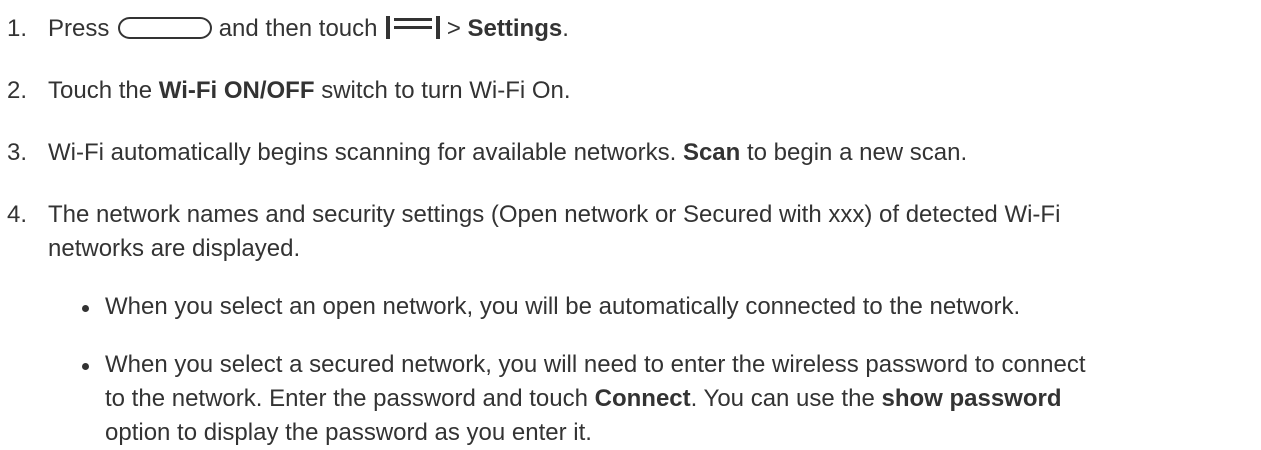  What do you see at coordinates (17, 90) in the screenshot?
I see `step-number: 2.` at bounding box center [17, 90].